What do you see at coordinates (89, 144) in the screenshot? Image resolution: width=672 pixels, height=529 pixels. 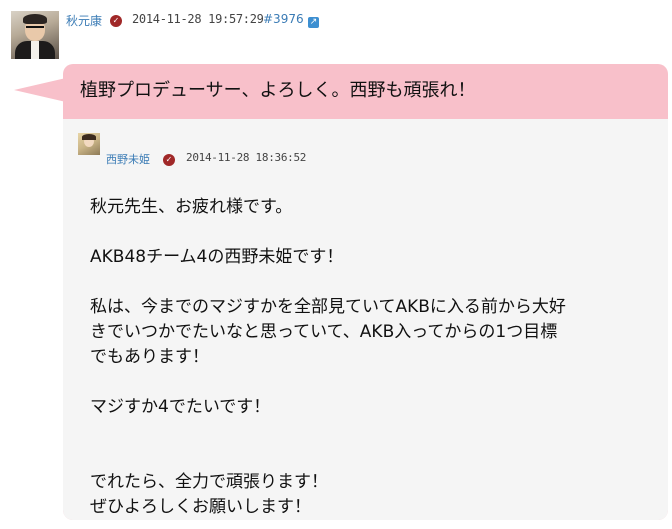 I see `quoted-author-avatar` at bounding box center [89, 144].